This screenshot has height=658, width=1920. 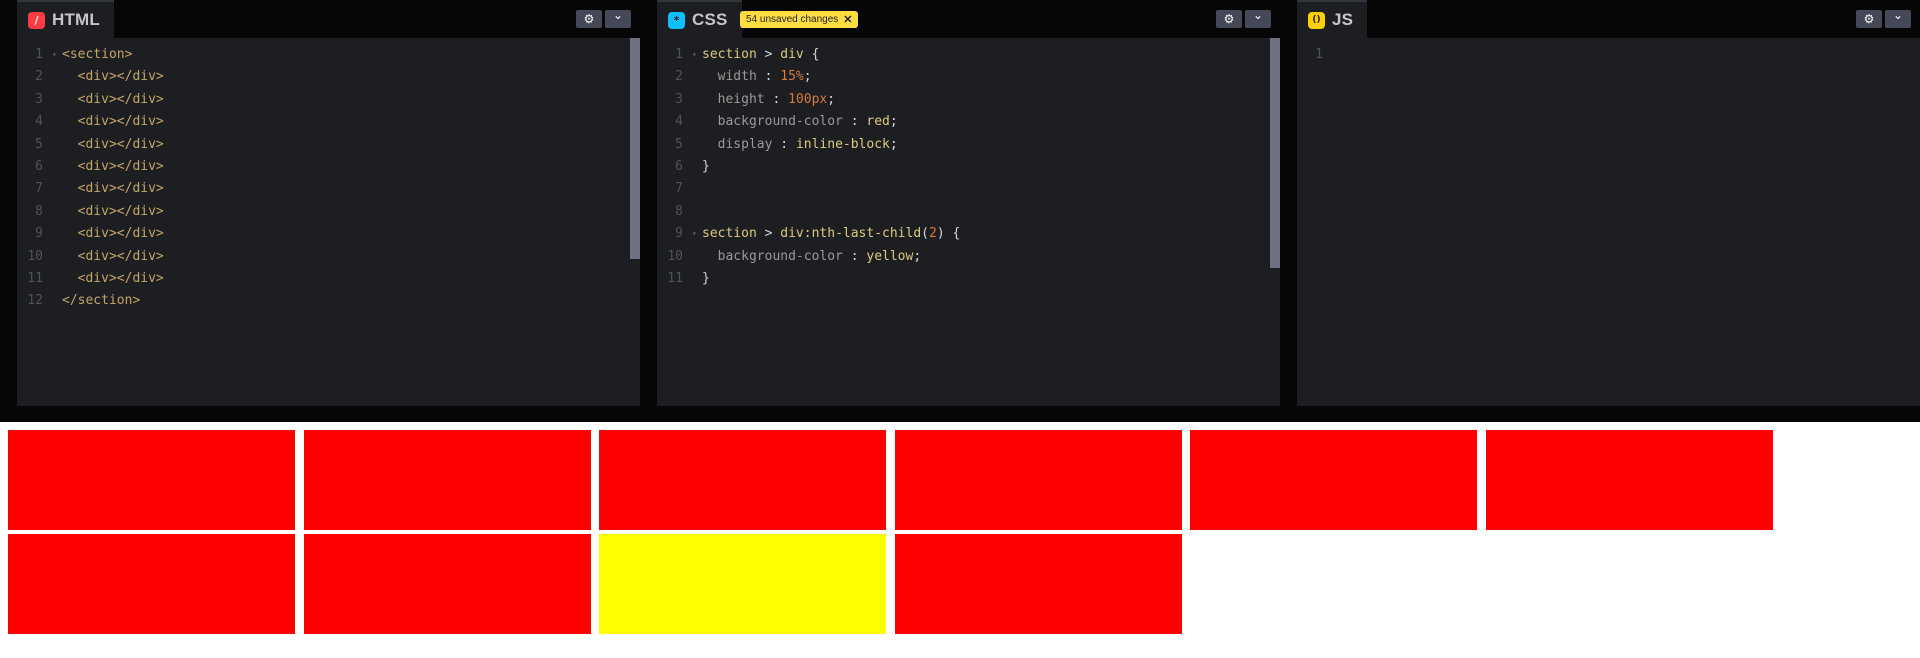 I want to click on code-line: 4 <div></div>, so click(x=328, y=122).